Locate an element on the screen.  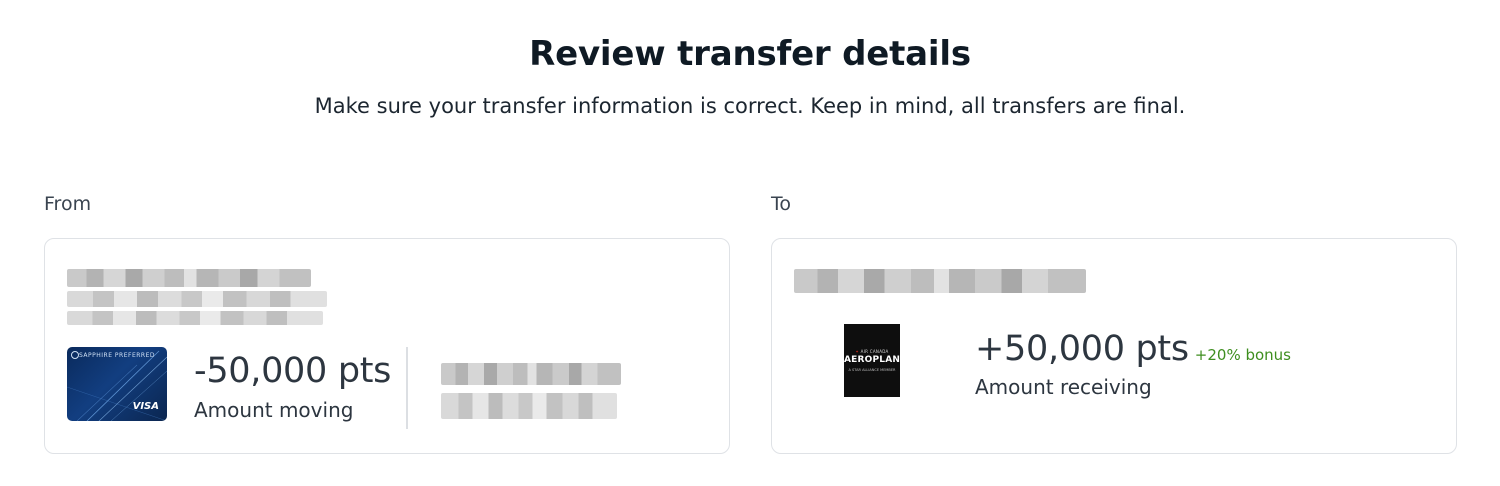
redacted-partner-account is located at coordinates (940, 281).